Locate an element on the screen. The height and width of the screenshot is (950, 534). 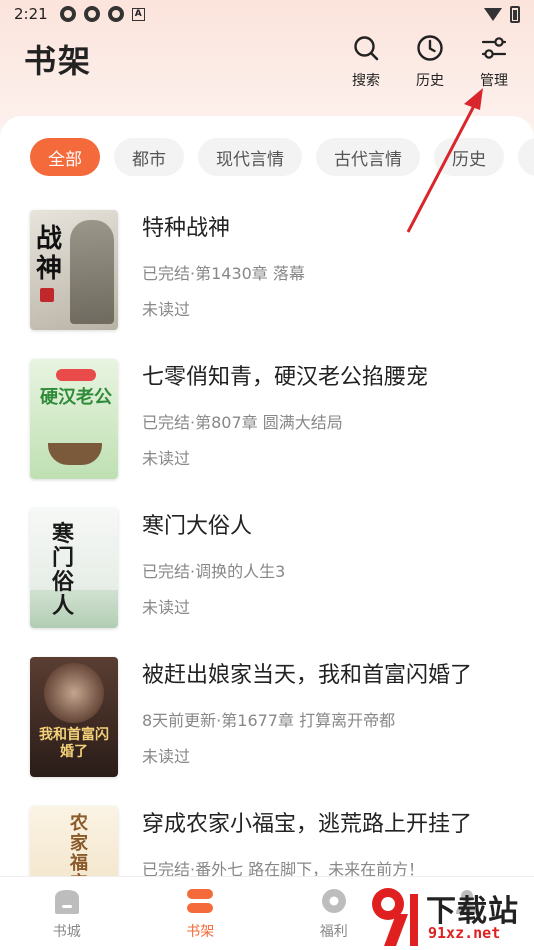
book-title: 寒门大俗人 is located at coordinates (197, 526).